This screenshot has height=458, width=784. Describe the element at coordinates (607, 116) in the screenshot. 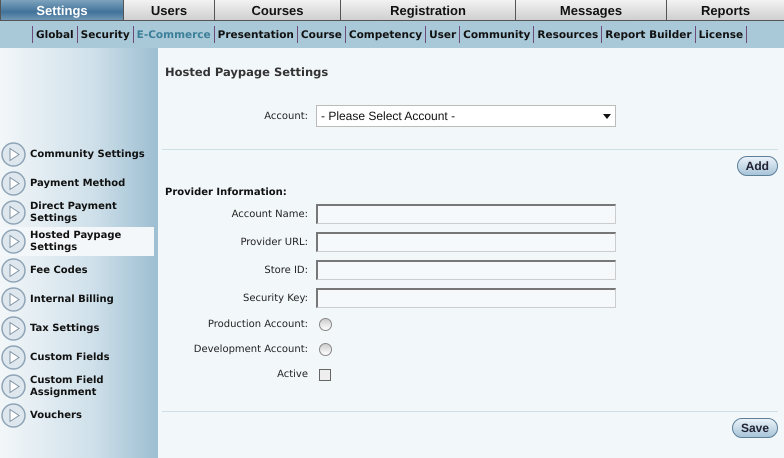

I see `caret-icon` at that location.